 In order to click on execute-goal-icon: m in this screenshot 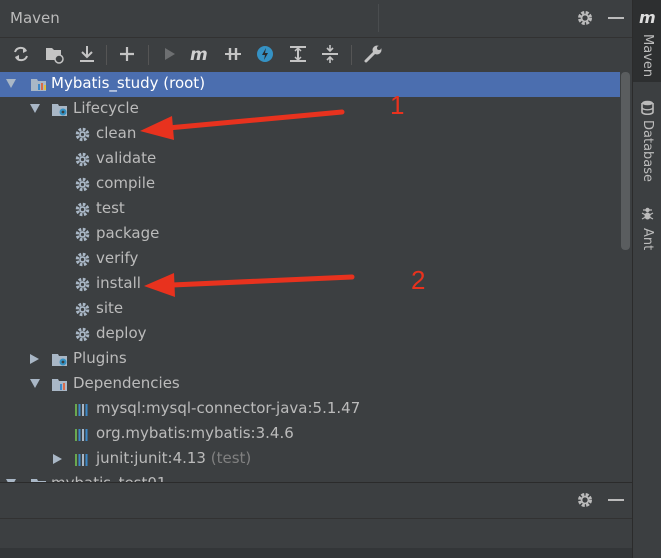, I will do `click(200, 54)`.